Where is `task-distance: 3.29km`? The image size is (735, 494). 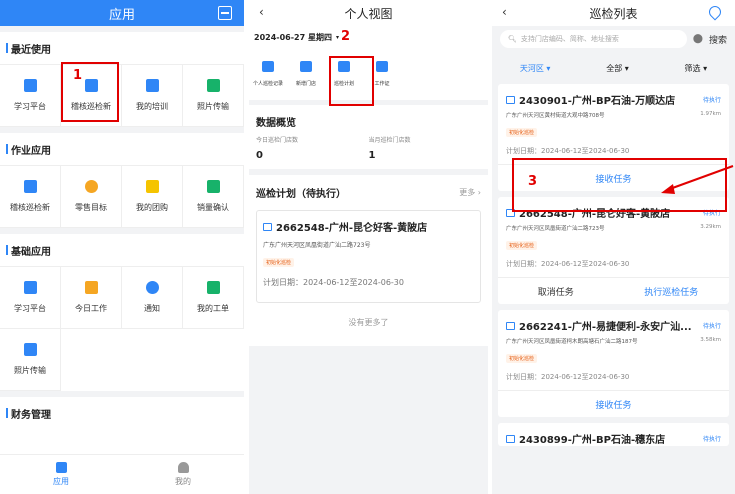 task-distance: 3.29km is located at coordinates (710, 227).